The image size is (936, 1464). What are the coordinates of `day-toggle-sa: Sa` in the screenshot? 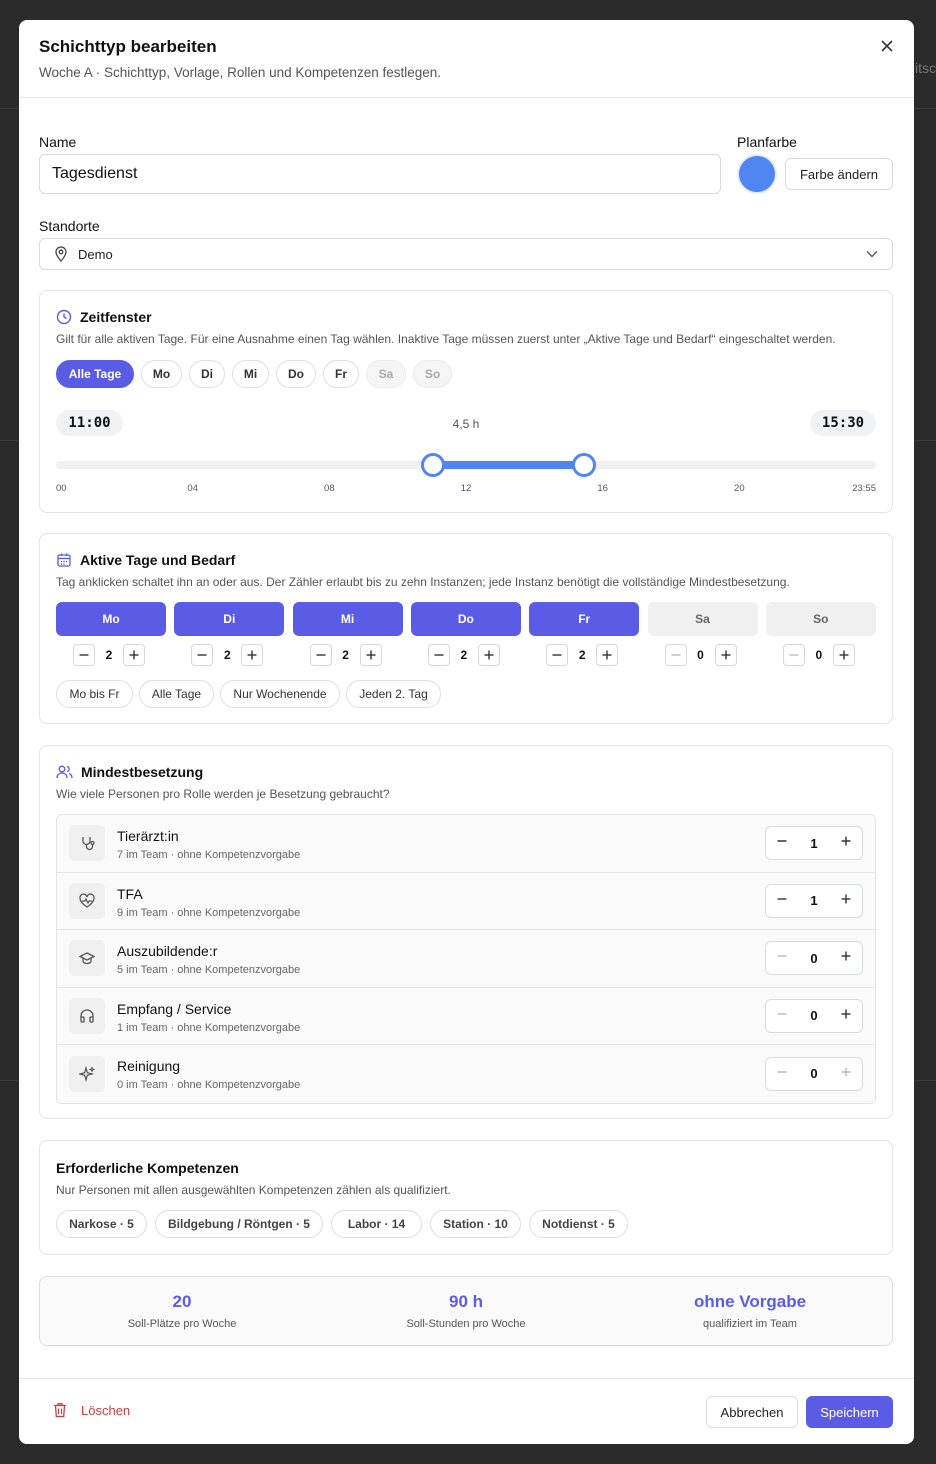 It's located at (702, 619).